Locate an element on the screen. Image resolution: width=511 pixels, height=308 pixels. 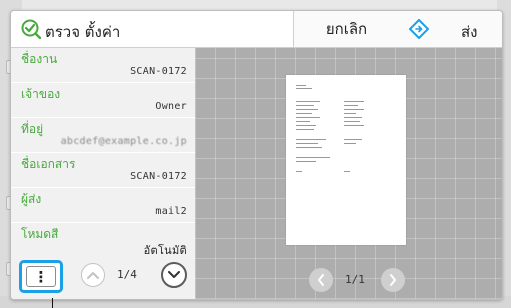
cancel-button: ยกเลิก is located at coordinates (346, 29).